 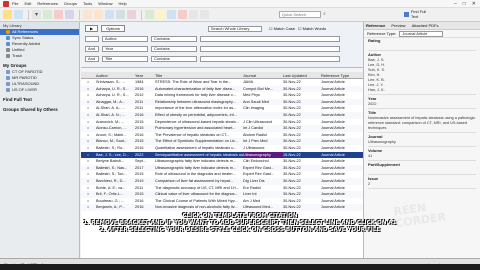 I want to click on format-bibliography-icon, so click(x=160, y=14).